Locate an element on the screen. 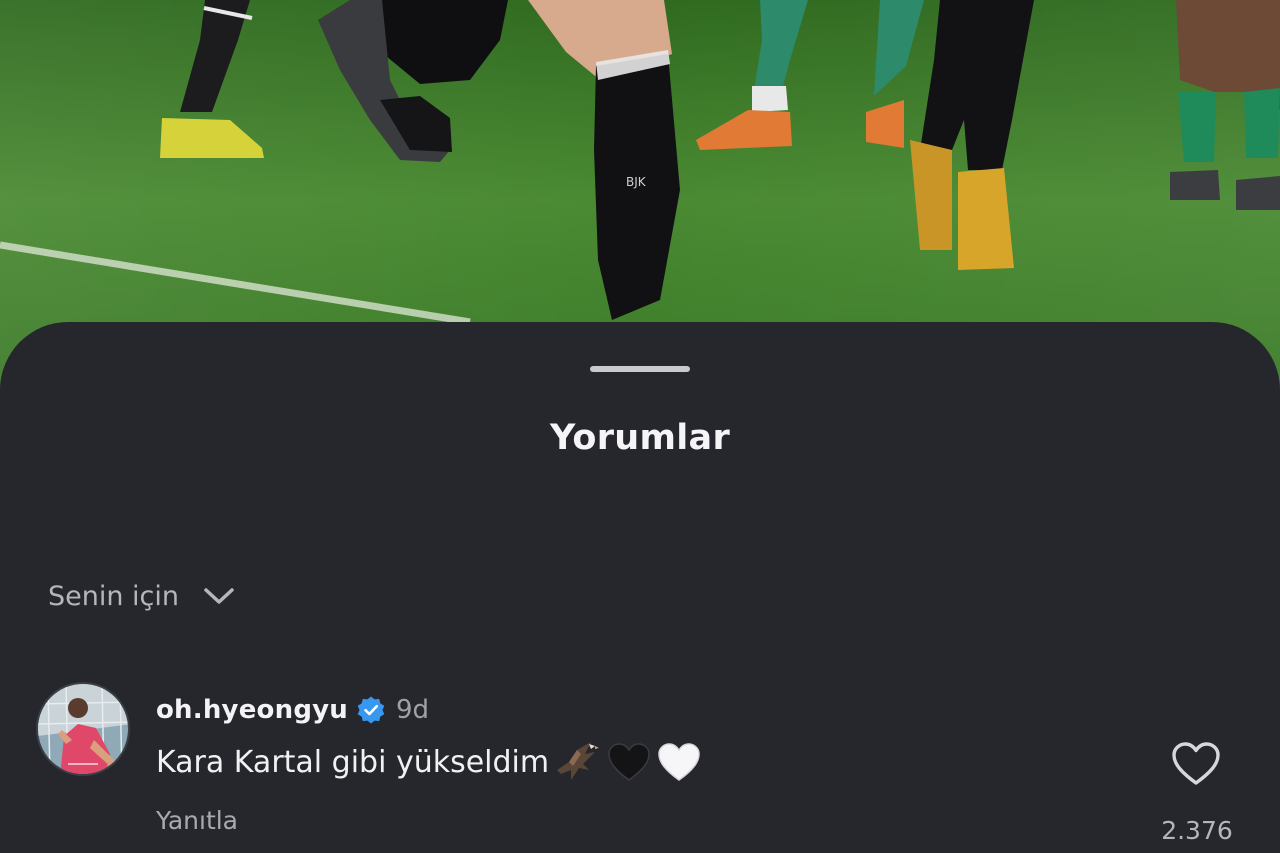 This screenshot has height=853, width=1280. black-heart-icon is located at coordinates (629, 762).